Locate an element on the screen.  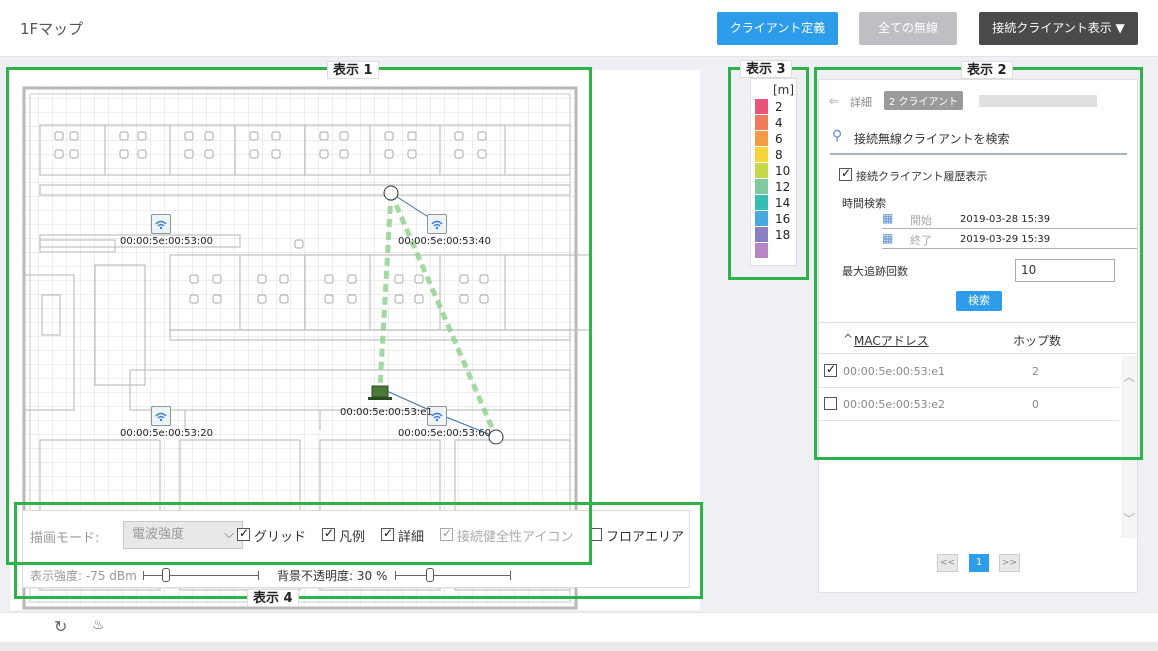
scroll-up-icon: ︿ is located at coordinates (1129, 376).